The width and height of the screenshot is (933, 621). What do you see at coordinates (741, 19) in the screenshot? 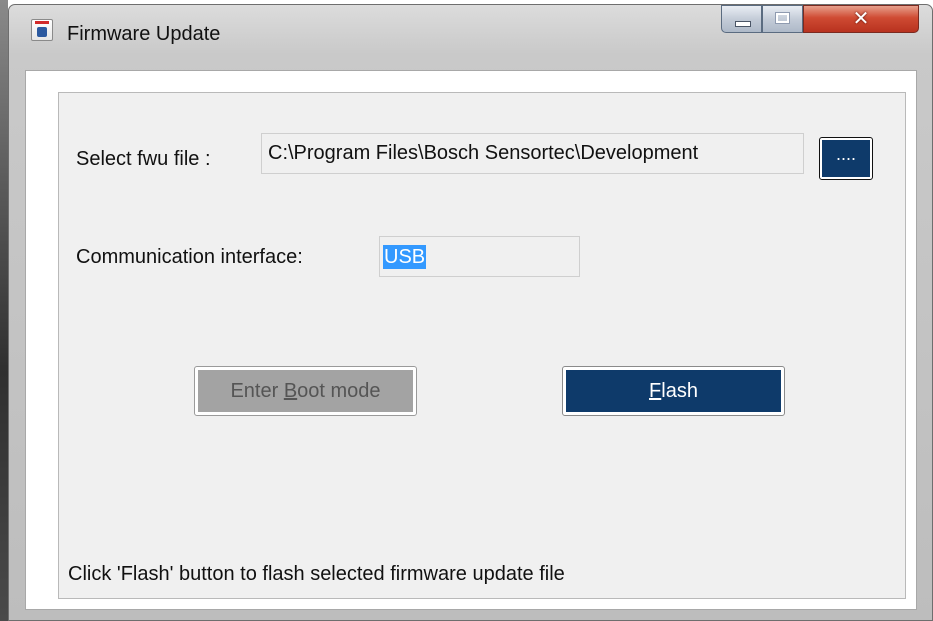
I see `minimize-button` at bounding box center [741, 19].